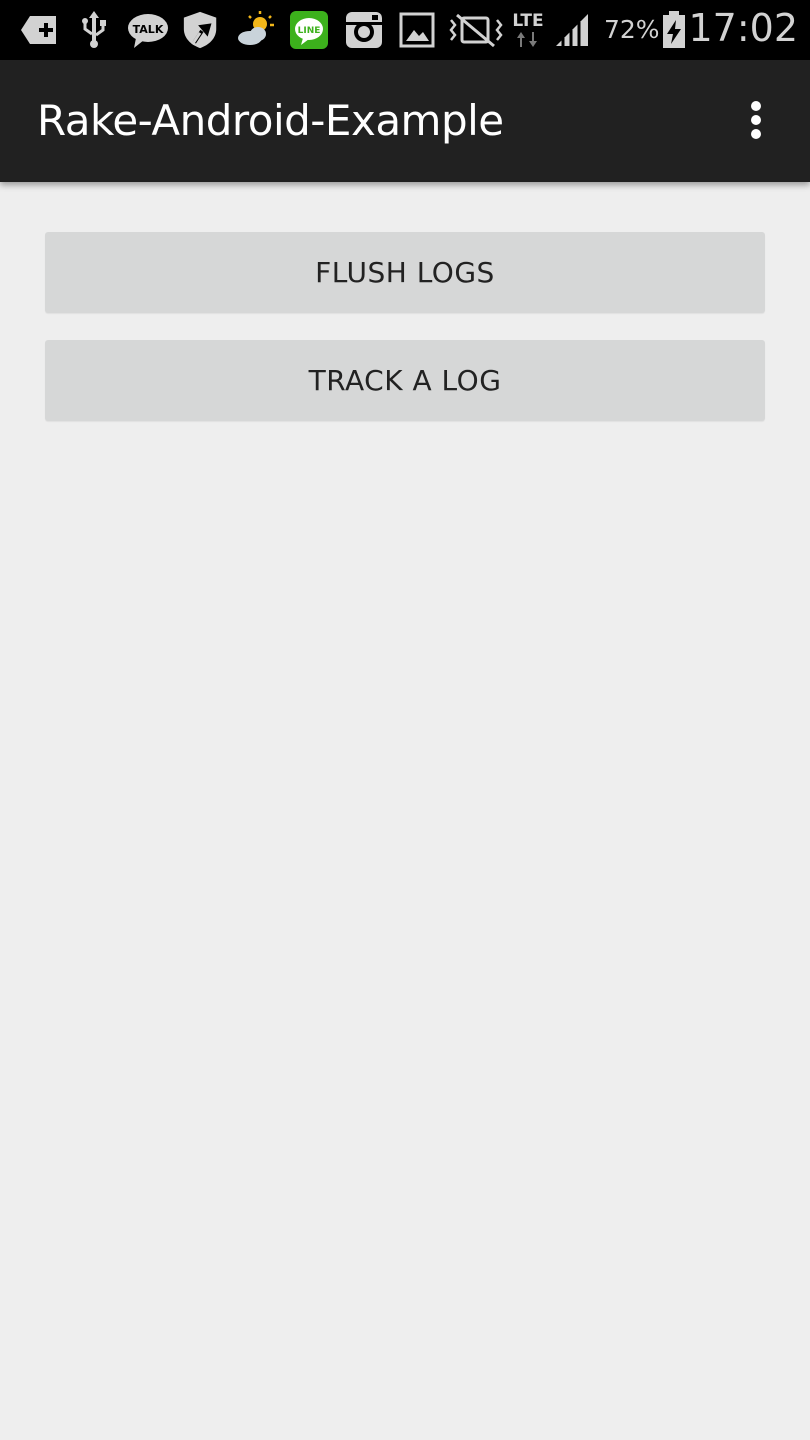 Image resolution: width=810 pixels, height=1440 pixels. What do you see at coordinates (94, 29) in the screenshot?
I see `usb-icon` at bounding box center [94, 29].